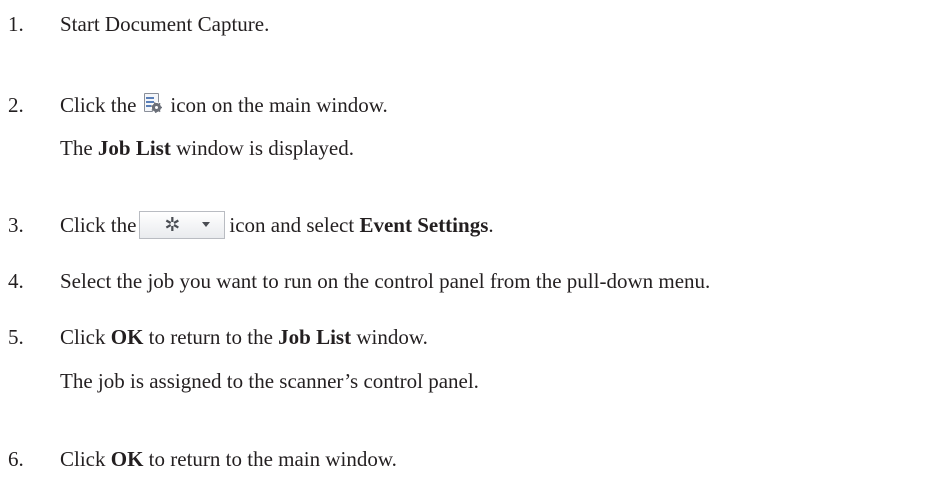 This screenshot has width=928, height=494. What do you see at coordinates (224, 105) in the screenshot?
I see `step-text: Click the icon on the main window.` at bounding box center [224, 105].